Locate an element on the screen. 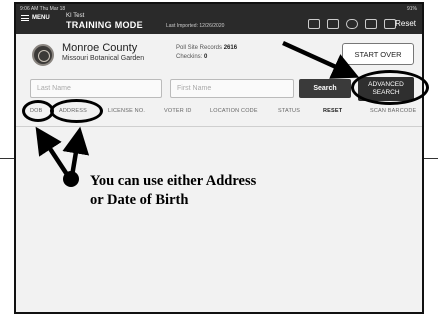 Image resolution: width=438 pixels, height=316 pixels. annotation-dot is located at coordinates (71, 179).